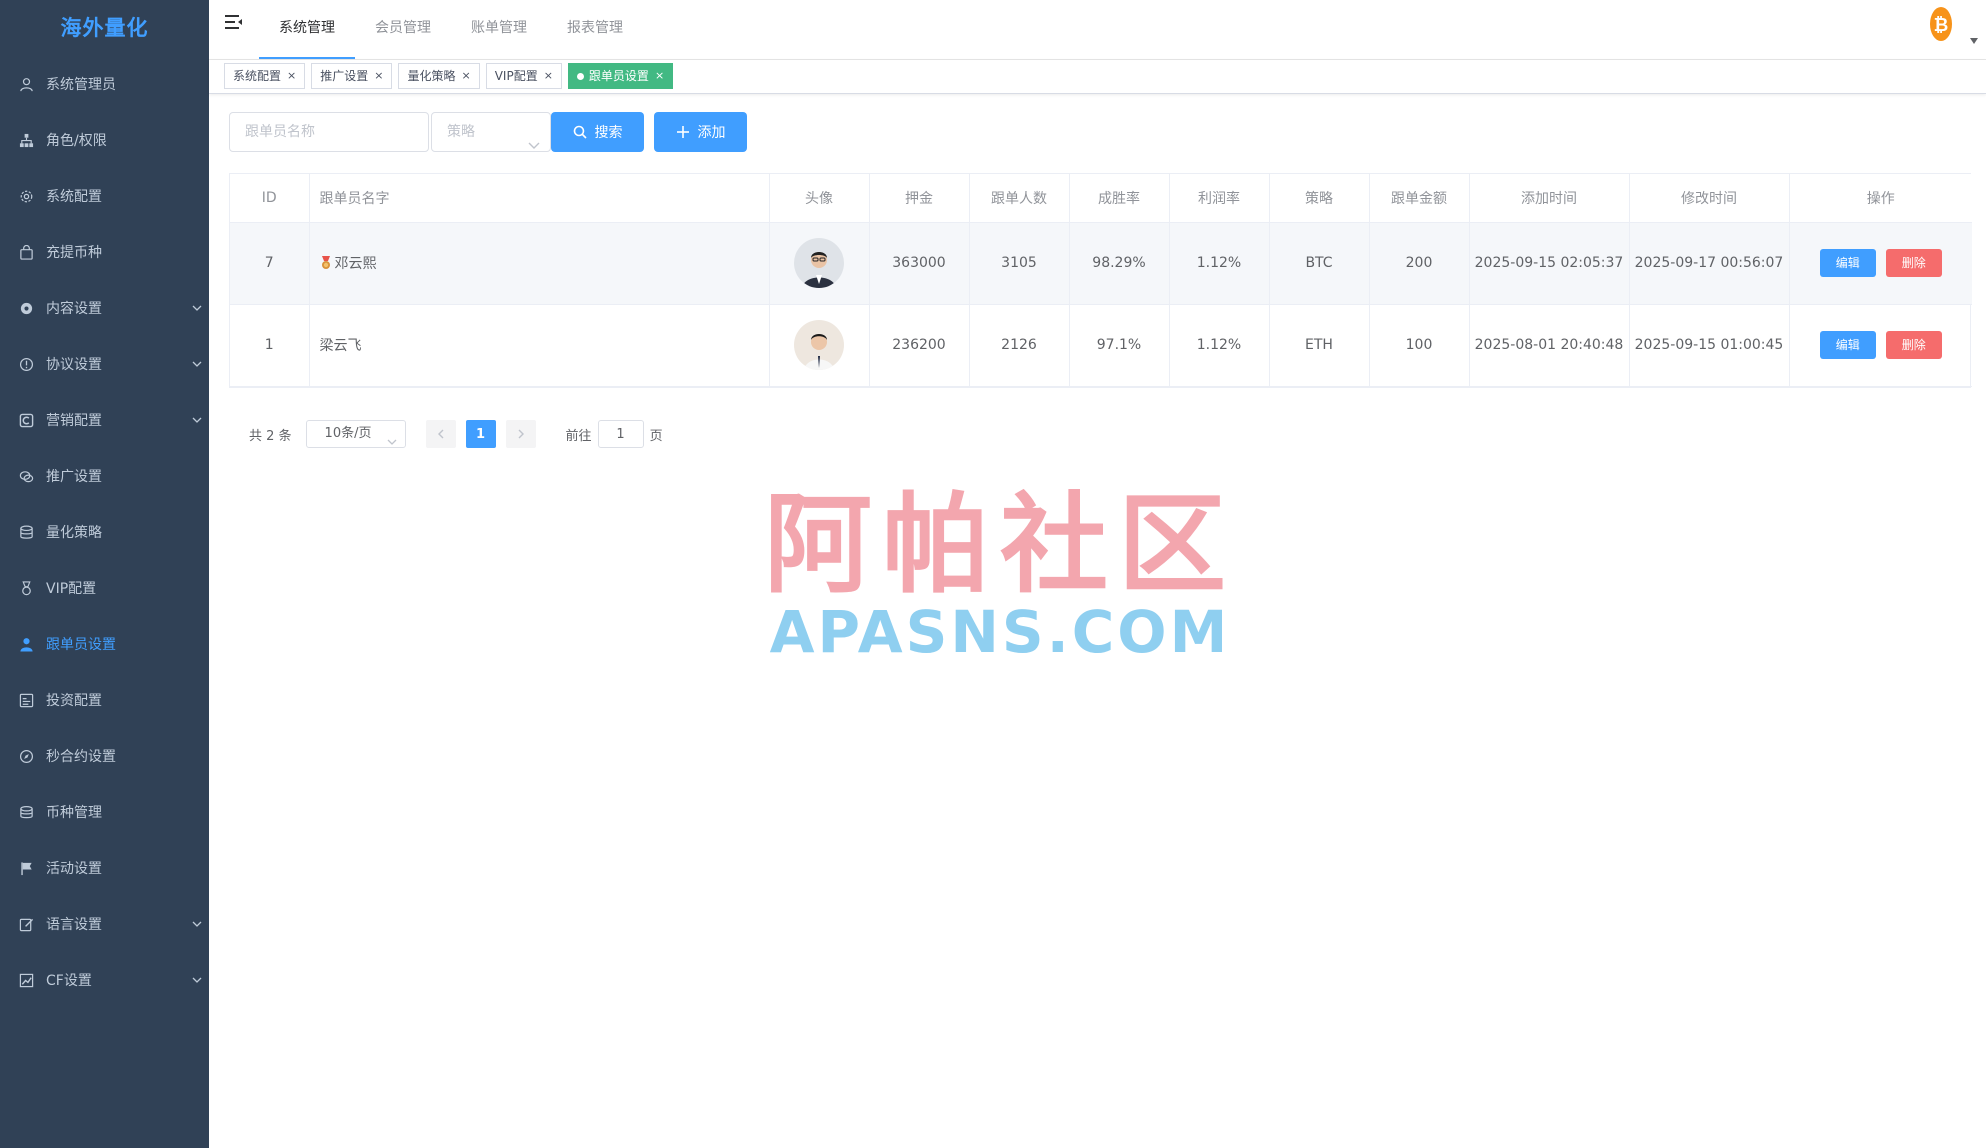  What do you see at coordinates (919, 263) in the screenshot?
I see `cell-deposit: 363000` at bounding box center [919, 263].